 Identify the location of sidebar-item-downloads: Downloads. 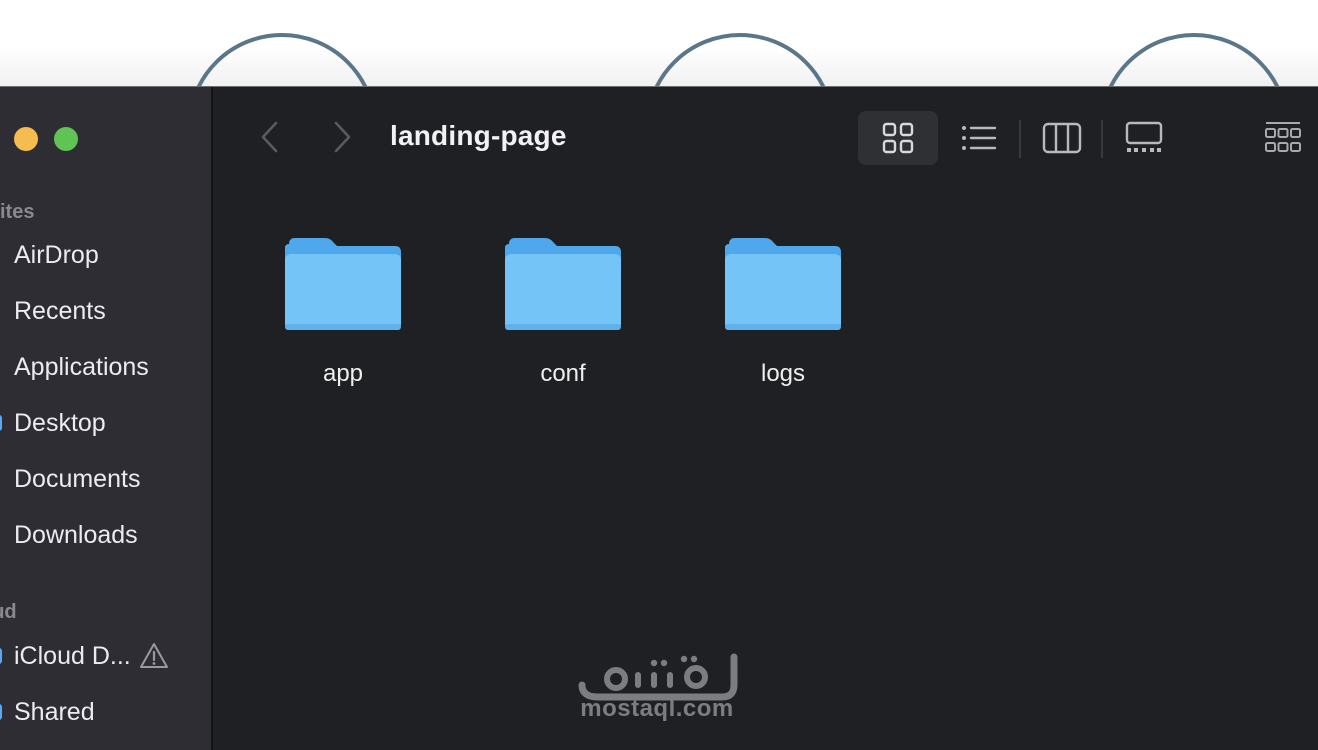
(105, 535).